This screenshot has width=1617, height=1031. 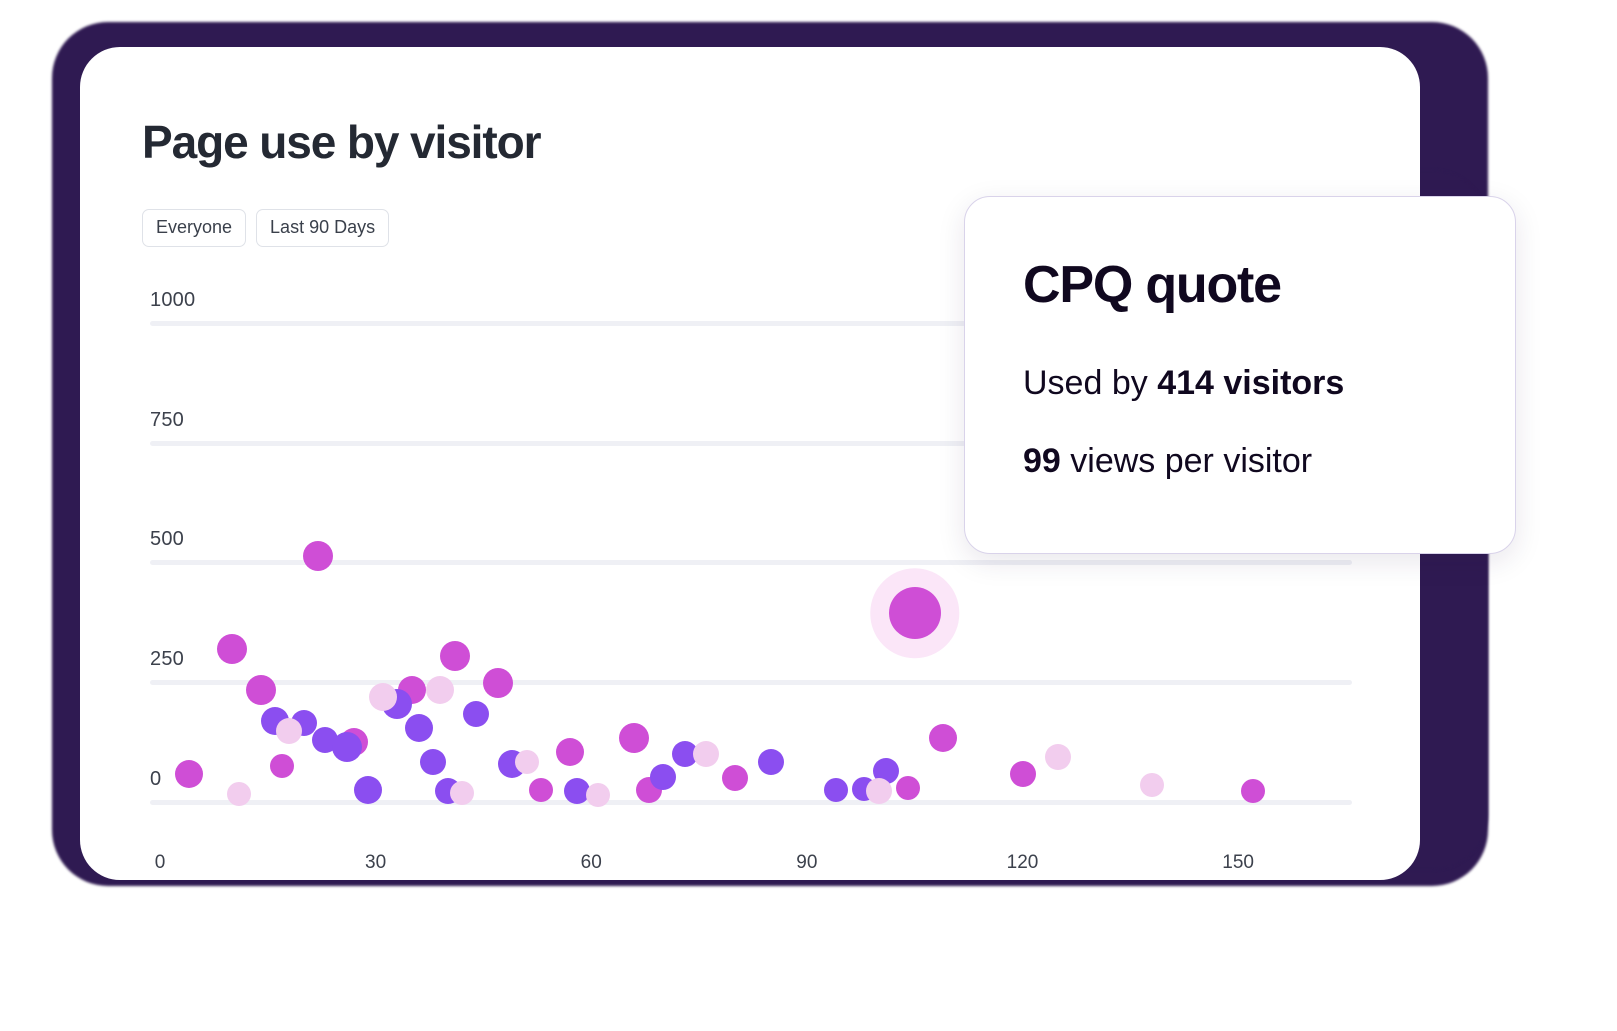 I want to click on tooltip-visitors-value: 414 visitors, so click(x=1251, y=383).